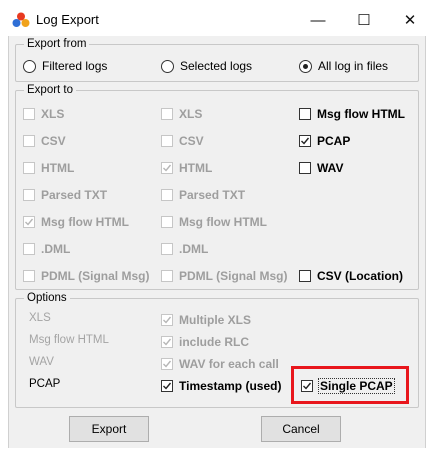 This screenshot has height=453, width=432. I want to click on col3-pcap-checkbox: PCAP, so click(324, 141).